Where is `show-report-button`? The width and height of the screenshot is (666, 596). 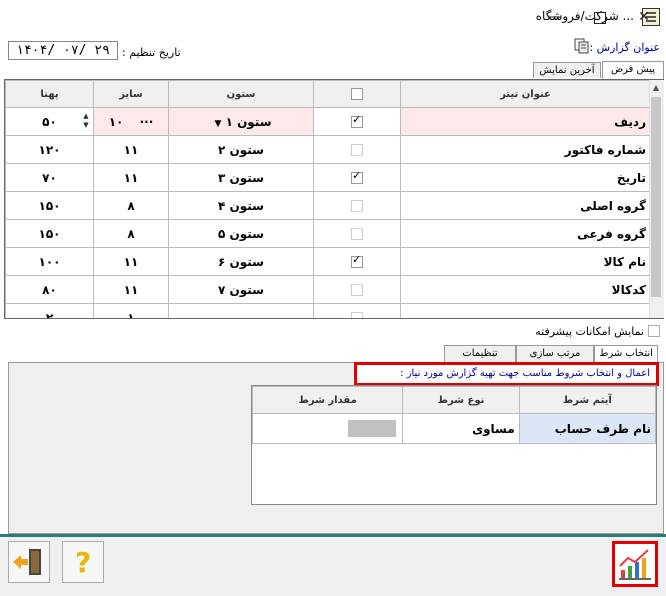
show-report-button is located at coordinates (635, 564).